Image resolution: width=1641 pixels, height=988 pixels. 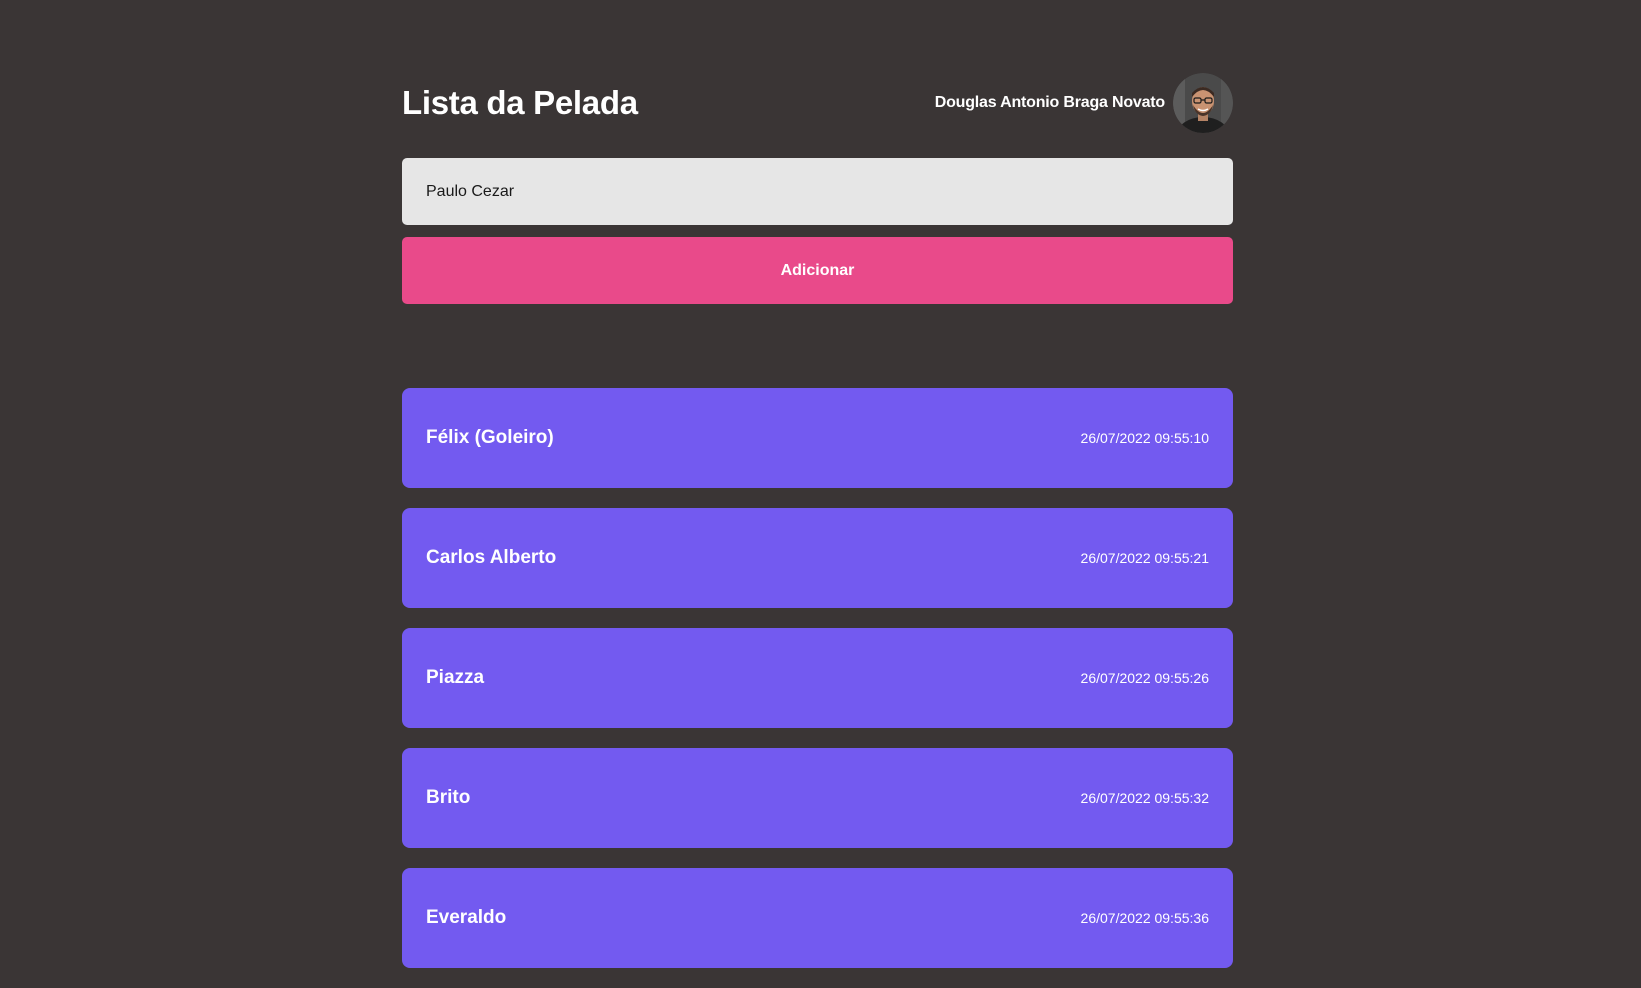 I want to click on player-timestamp: 26/07/2022 09:55:26, so click(x=1144, y=678).